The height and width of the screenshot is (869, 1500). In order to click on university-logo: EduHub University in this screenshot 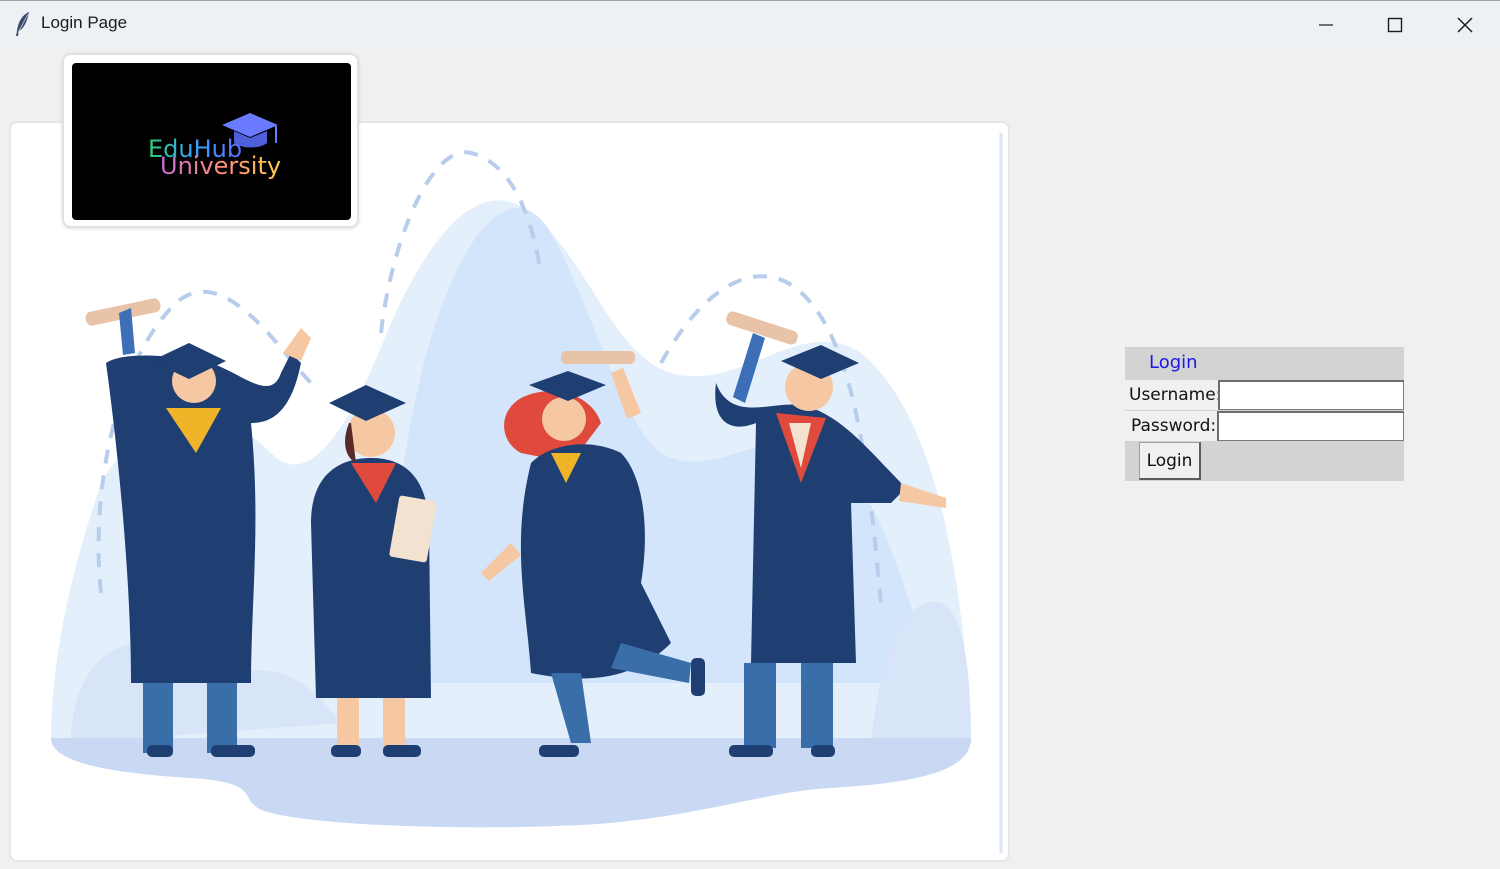, I will do `click(211, 141)`.